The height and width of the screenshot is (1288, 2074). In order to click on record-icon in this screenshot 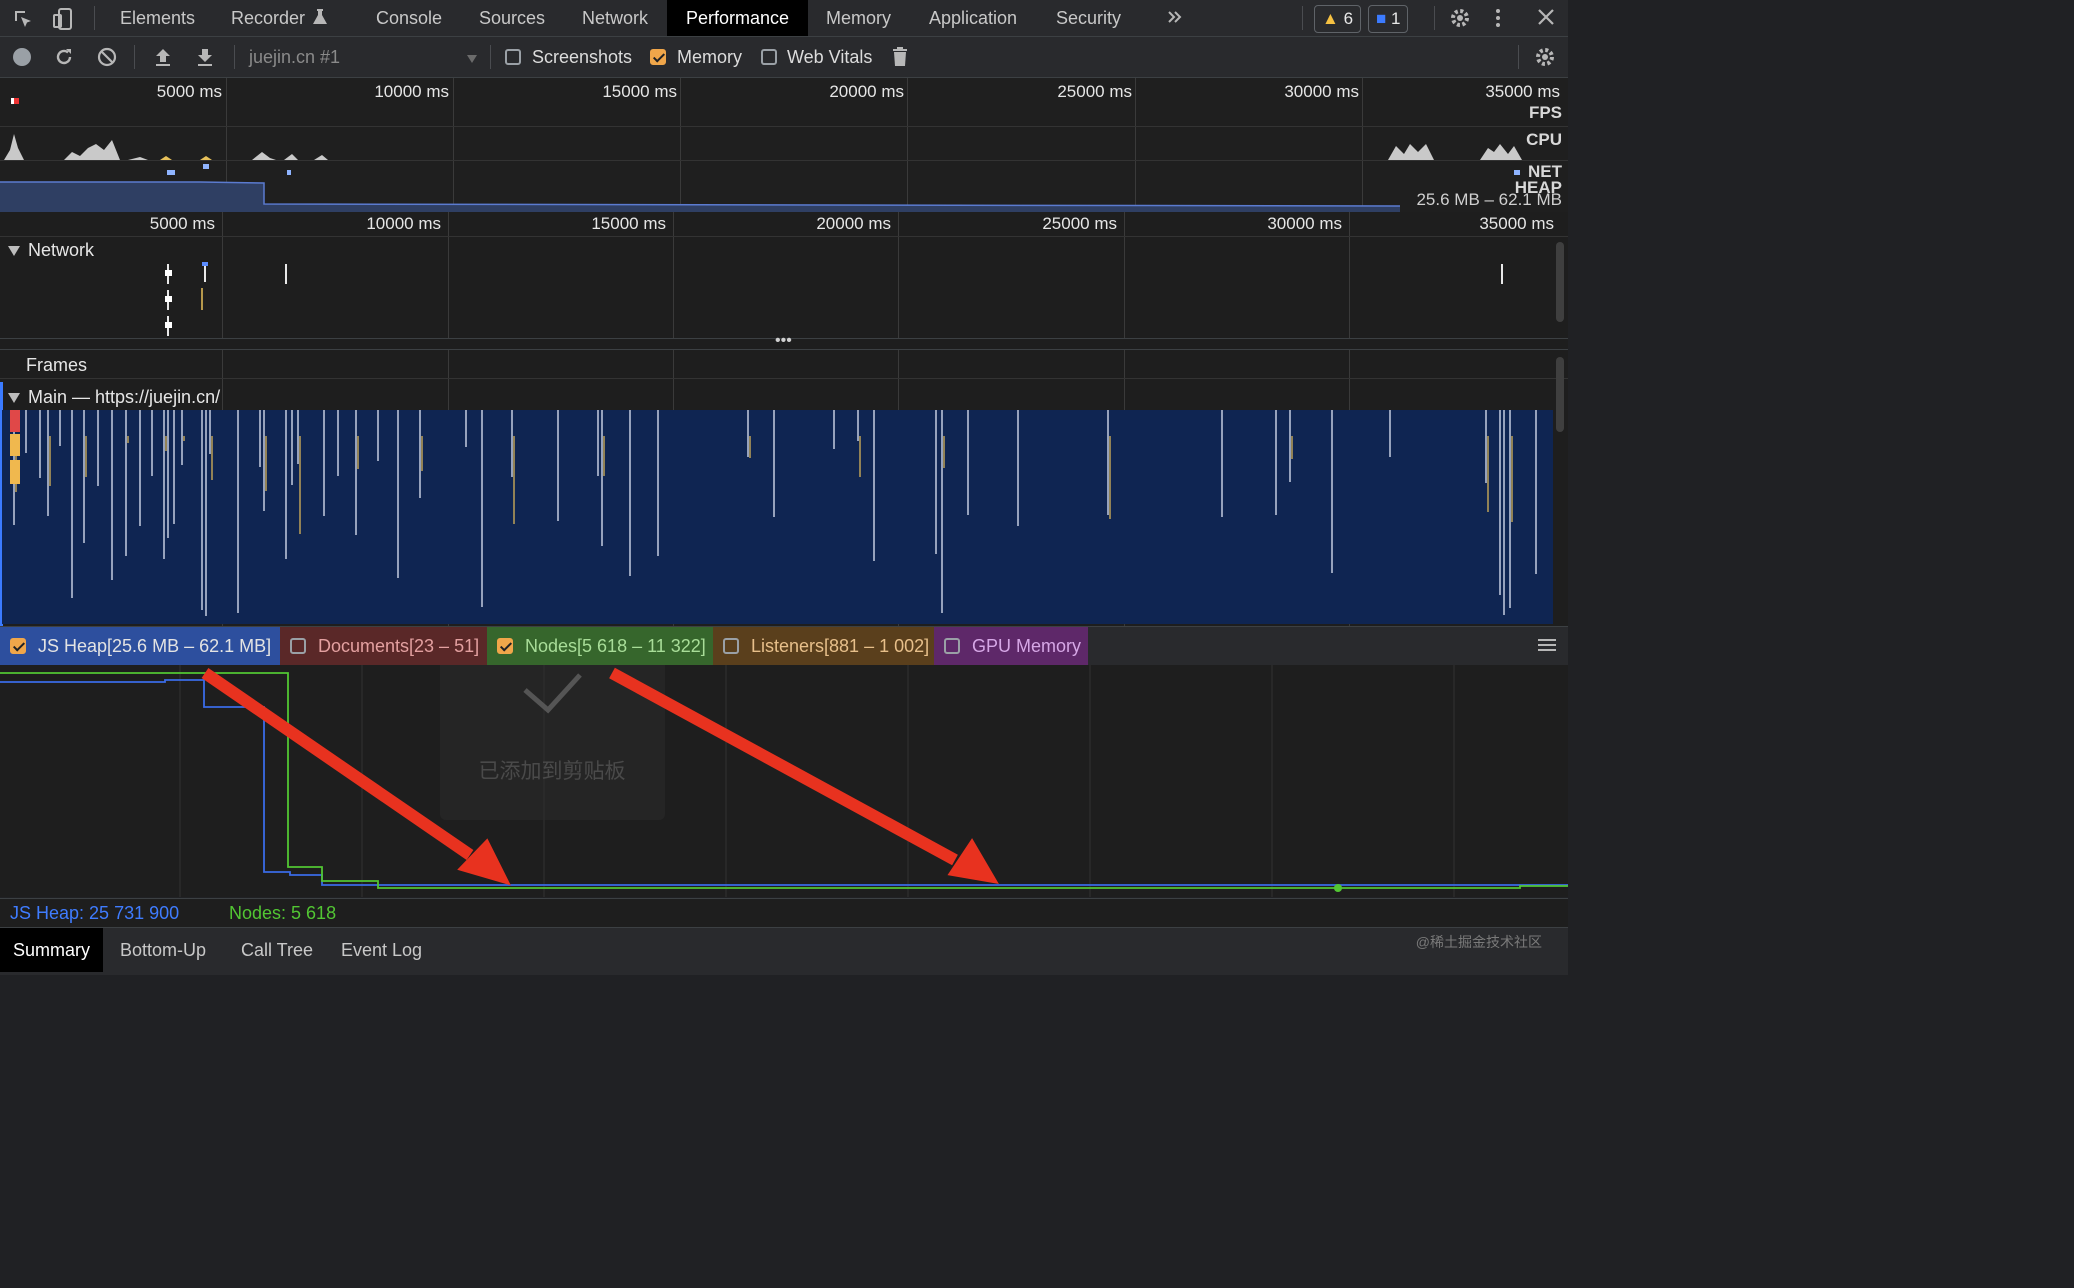, I will do `click(22, 59)`.